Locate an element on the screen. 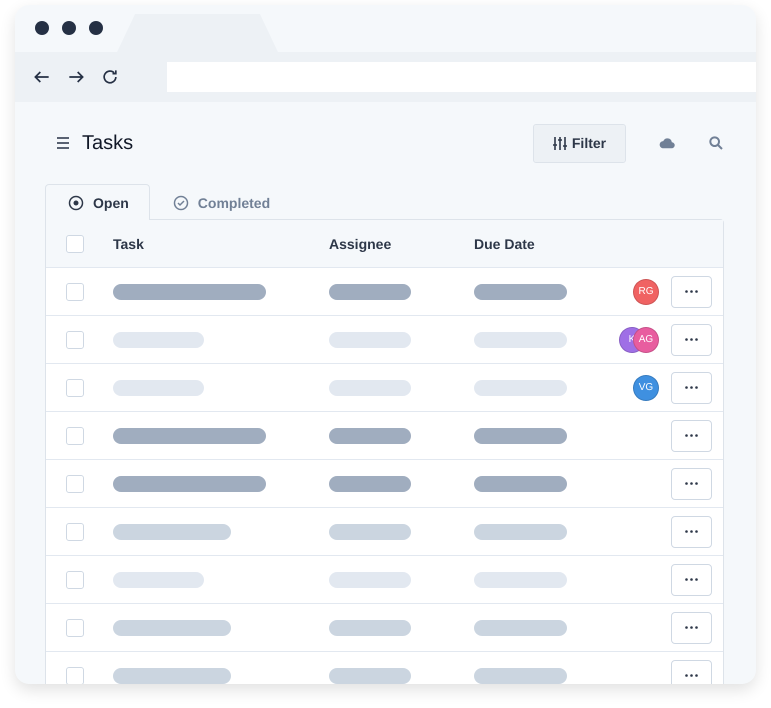  tab: Open is located at coordinates (97, 202).